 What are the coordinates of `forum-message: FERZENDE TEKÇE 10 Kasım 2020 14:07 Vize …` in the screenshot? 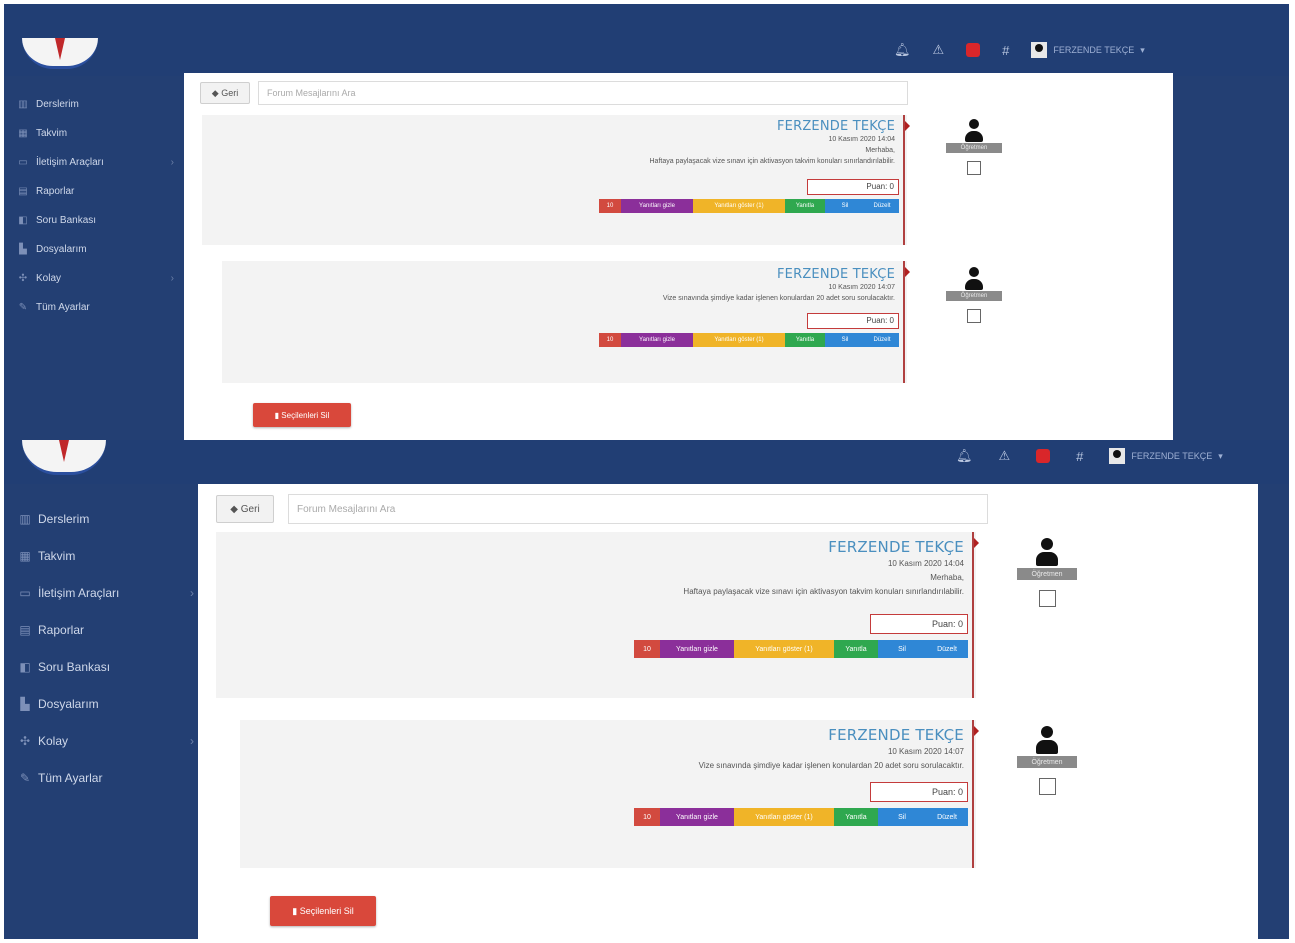 It's located at (609, 794).